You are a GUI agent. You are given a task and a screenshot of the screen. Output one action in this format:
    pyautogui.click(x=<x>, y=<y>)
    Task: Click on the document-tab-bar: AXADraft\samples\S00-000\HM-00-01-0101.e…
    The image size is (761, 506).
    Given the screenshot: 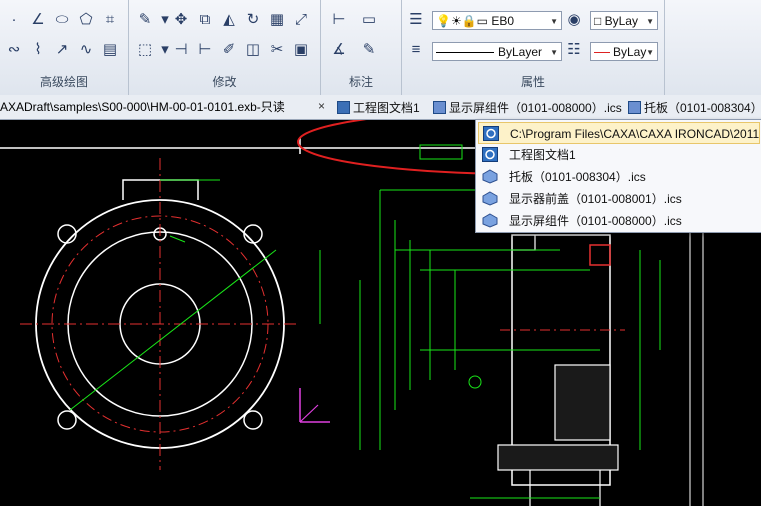 What is the action you would take?
    pyautogui.click(x=380, y=107)
    